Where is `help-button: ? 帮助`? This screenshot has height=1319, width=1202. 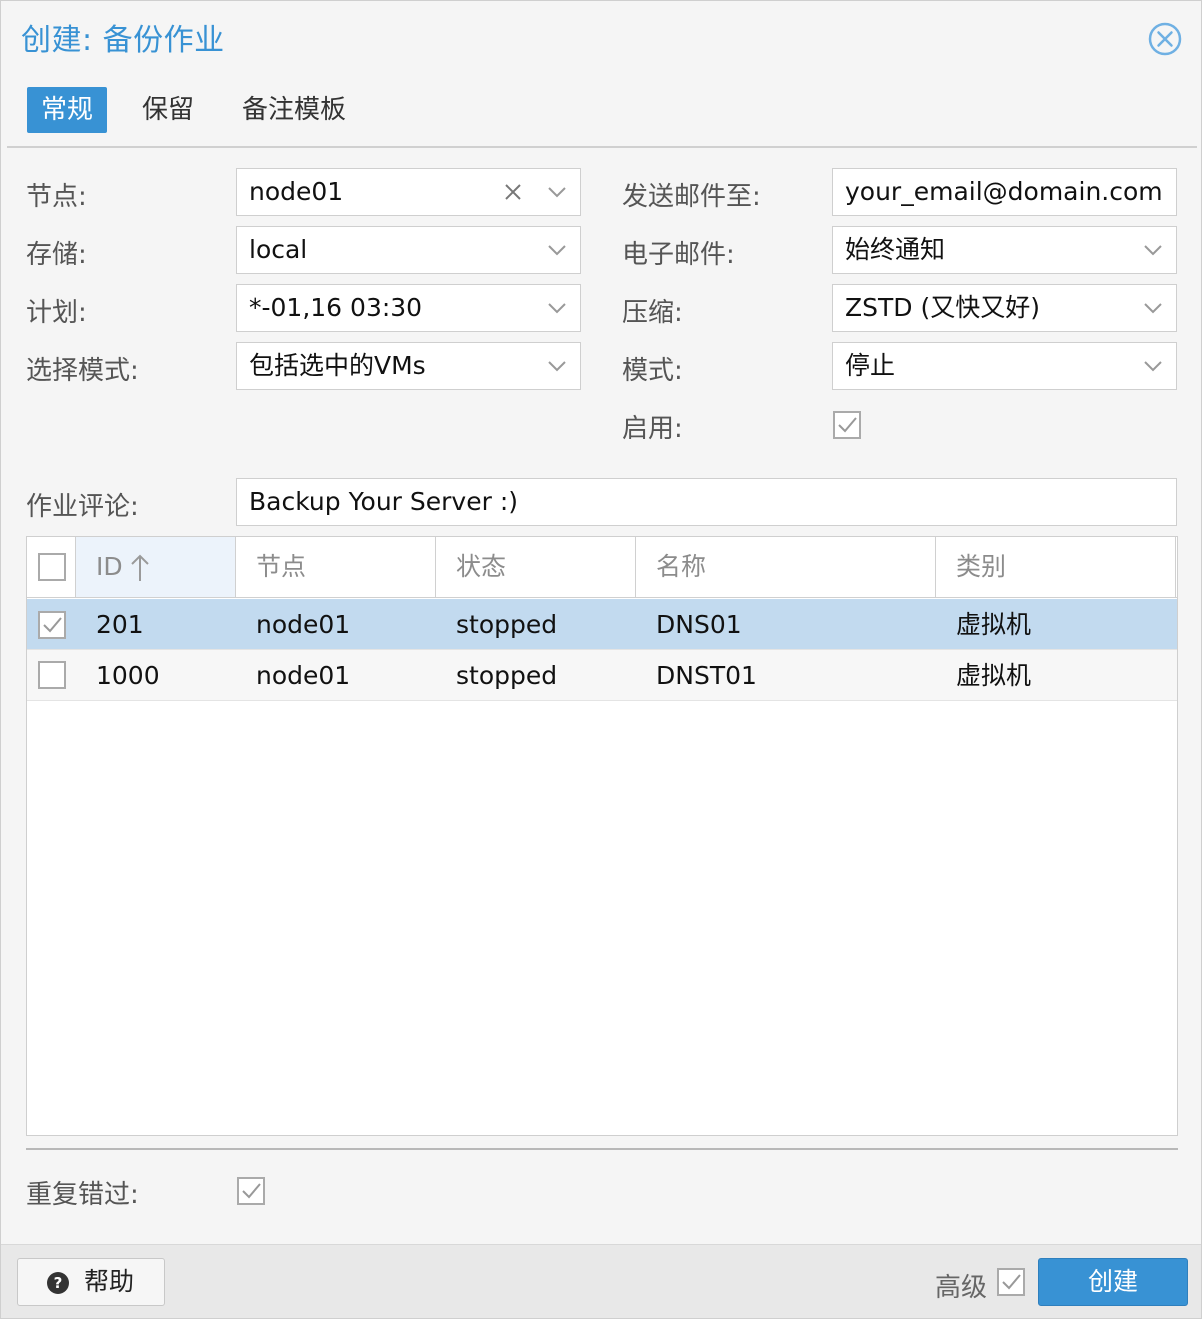 help-button: ? 帮助 is located at coordinates (91, 1282).